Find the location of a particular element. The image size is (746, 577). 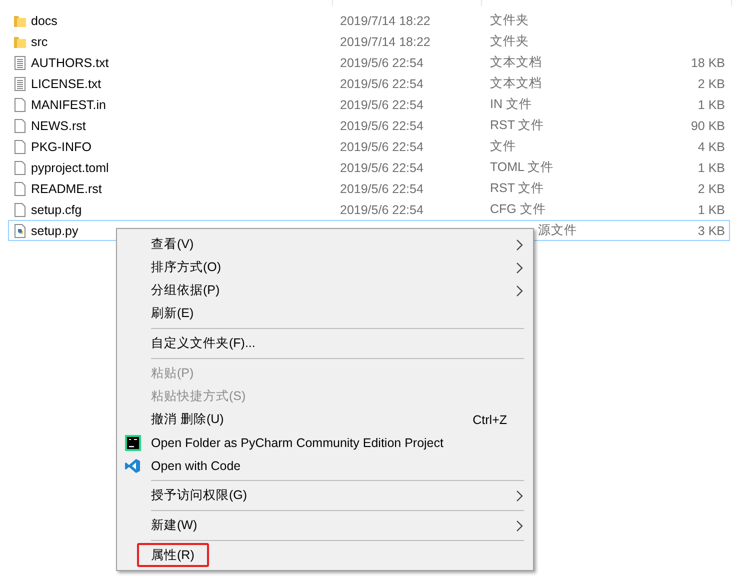

file-row: README.rst 2019/5/6 22:54 RST 文件 2 KB is located at coordinates (369, 188).